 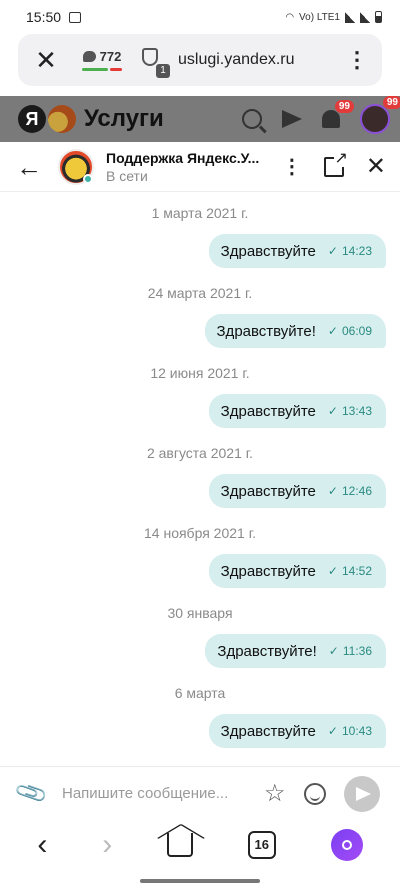 I want to click on wifi-icon: ◠, so click(x=290, y=17).